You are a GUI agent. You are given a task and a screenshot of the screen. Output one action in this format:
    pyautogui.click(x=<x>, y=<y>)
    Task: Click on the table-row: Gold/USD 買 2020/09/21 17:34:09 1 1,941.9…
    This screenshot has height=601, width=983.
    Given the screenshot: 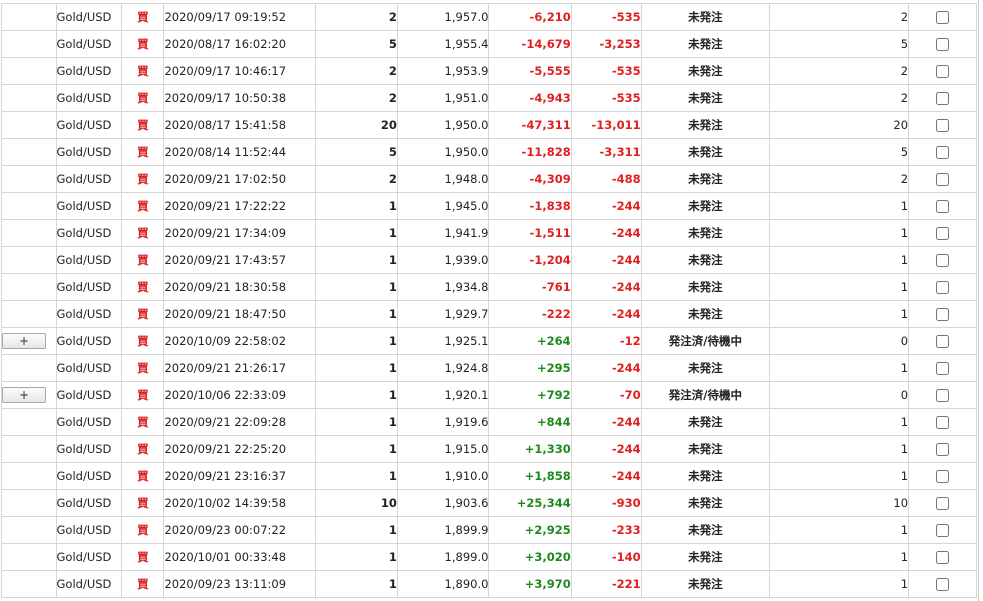 What is the action you would take?
    pyautogui.click(x=489, y=233)
    